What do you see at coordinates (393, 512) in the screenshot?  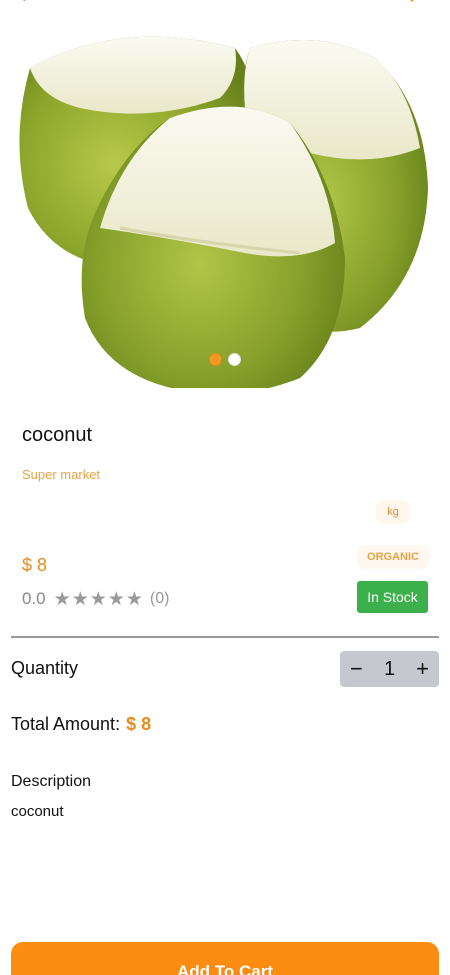 I see `unit-badge: kg` at bounding box center [393, 512].